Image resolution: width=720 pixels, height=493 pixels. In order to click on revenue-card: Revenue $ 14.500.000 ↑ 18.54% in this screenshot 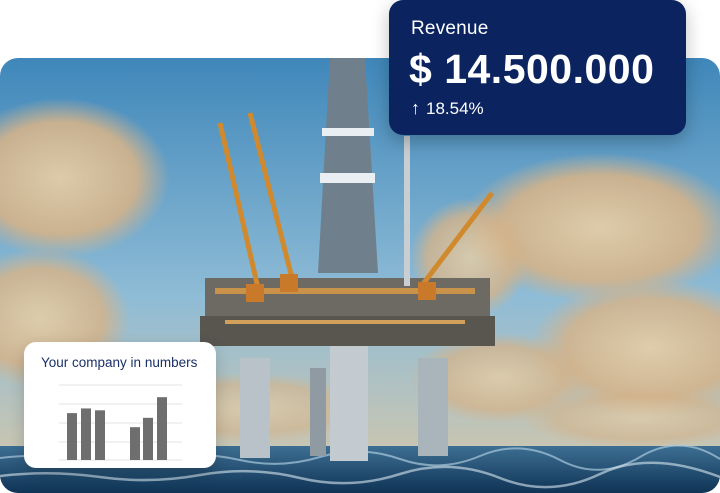, I will do `click(537, 67)`.